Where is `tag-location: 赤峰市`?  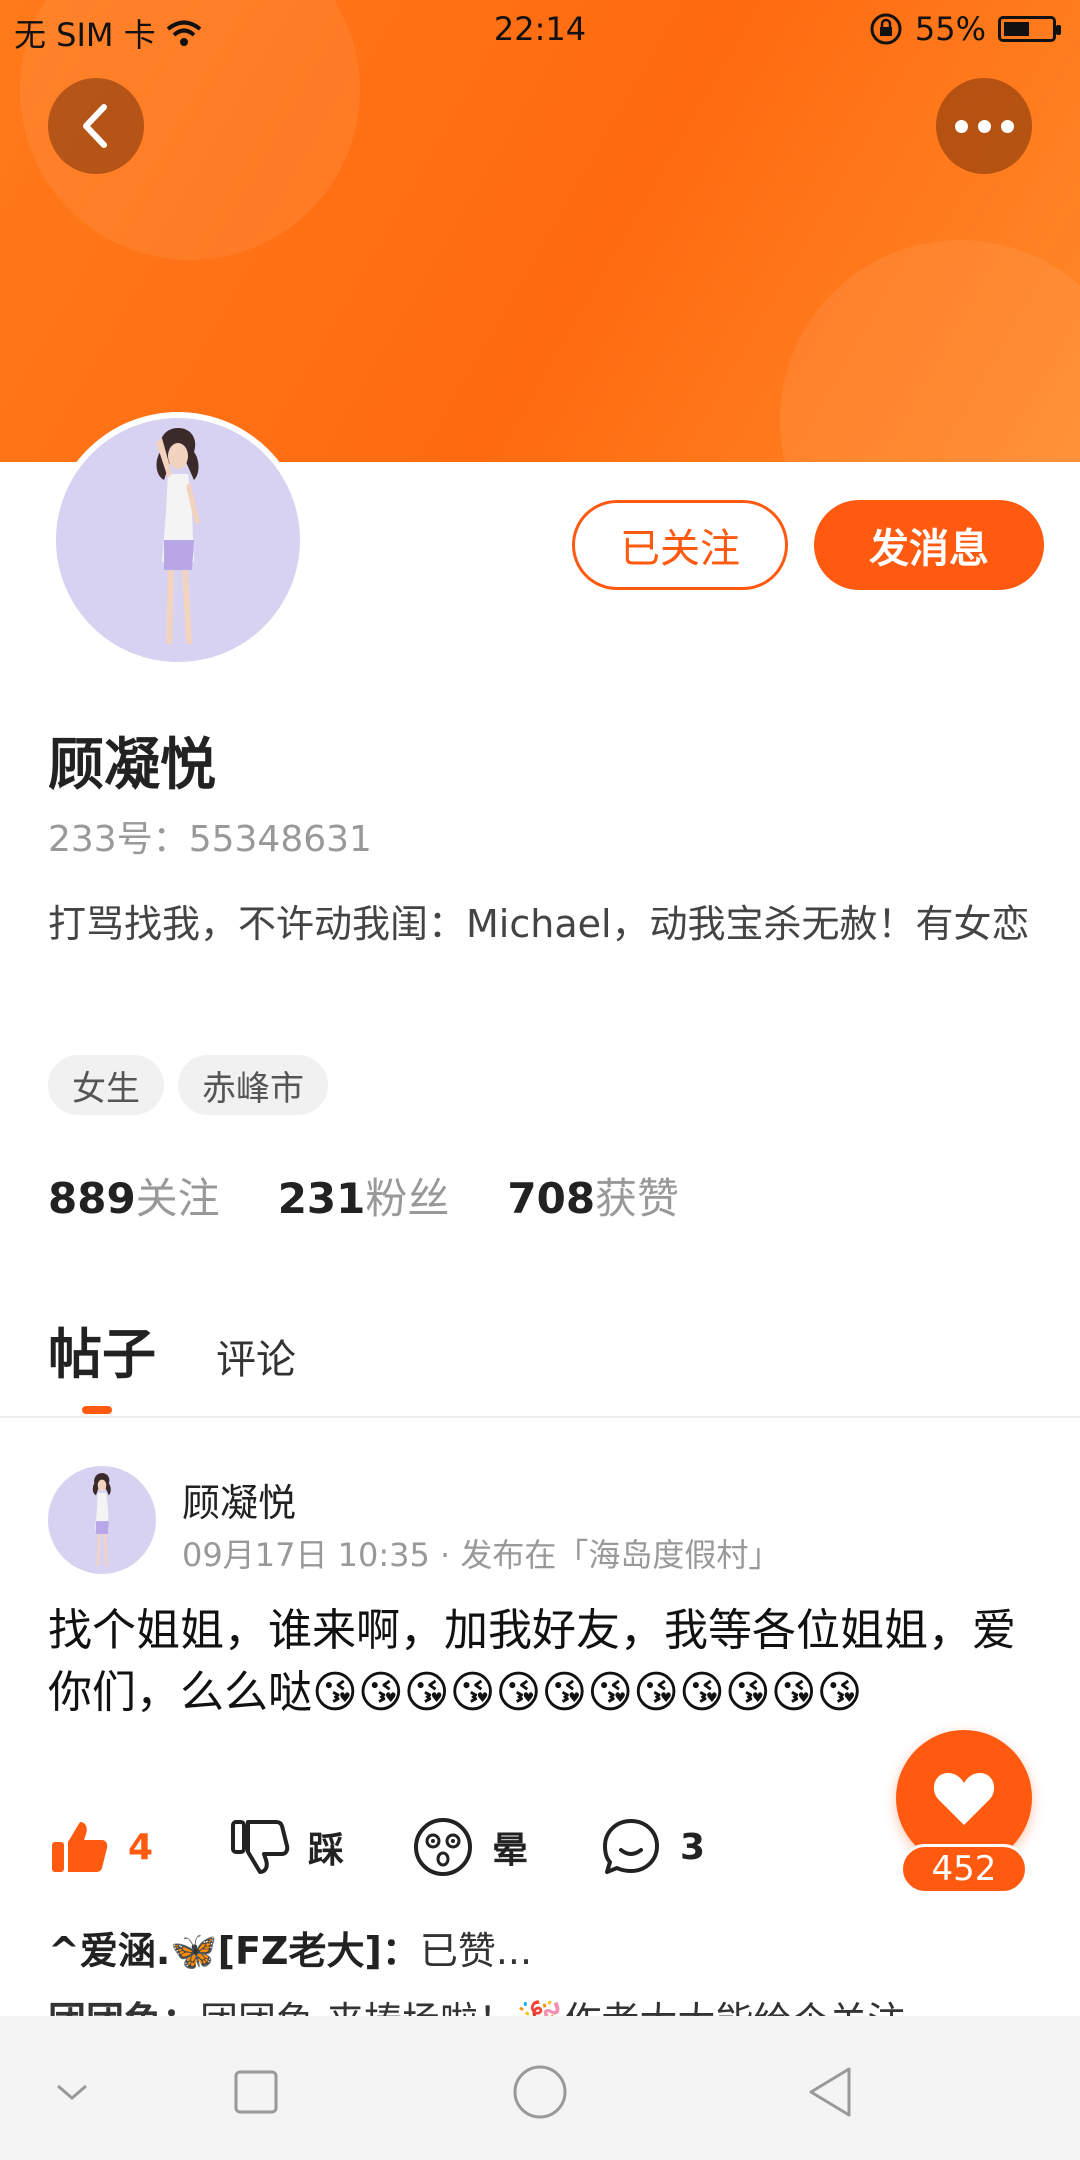 tag-location: 赤峰市 is located at coordinates (253, 1085).